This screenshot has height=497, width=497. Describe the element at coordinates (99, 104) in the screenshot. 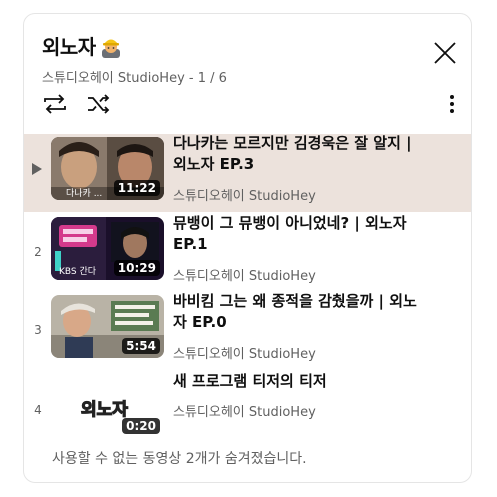

I see `shuffle-icon` at that location.